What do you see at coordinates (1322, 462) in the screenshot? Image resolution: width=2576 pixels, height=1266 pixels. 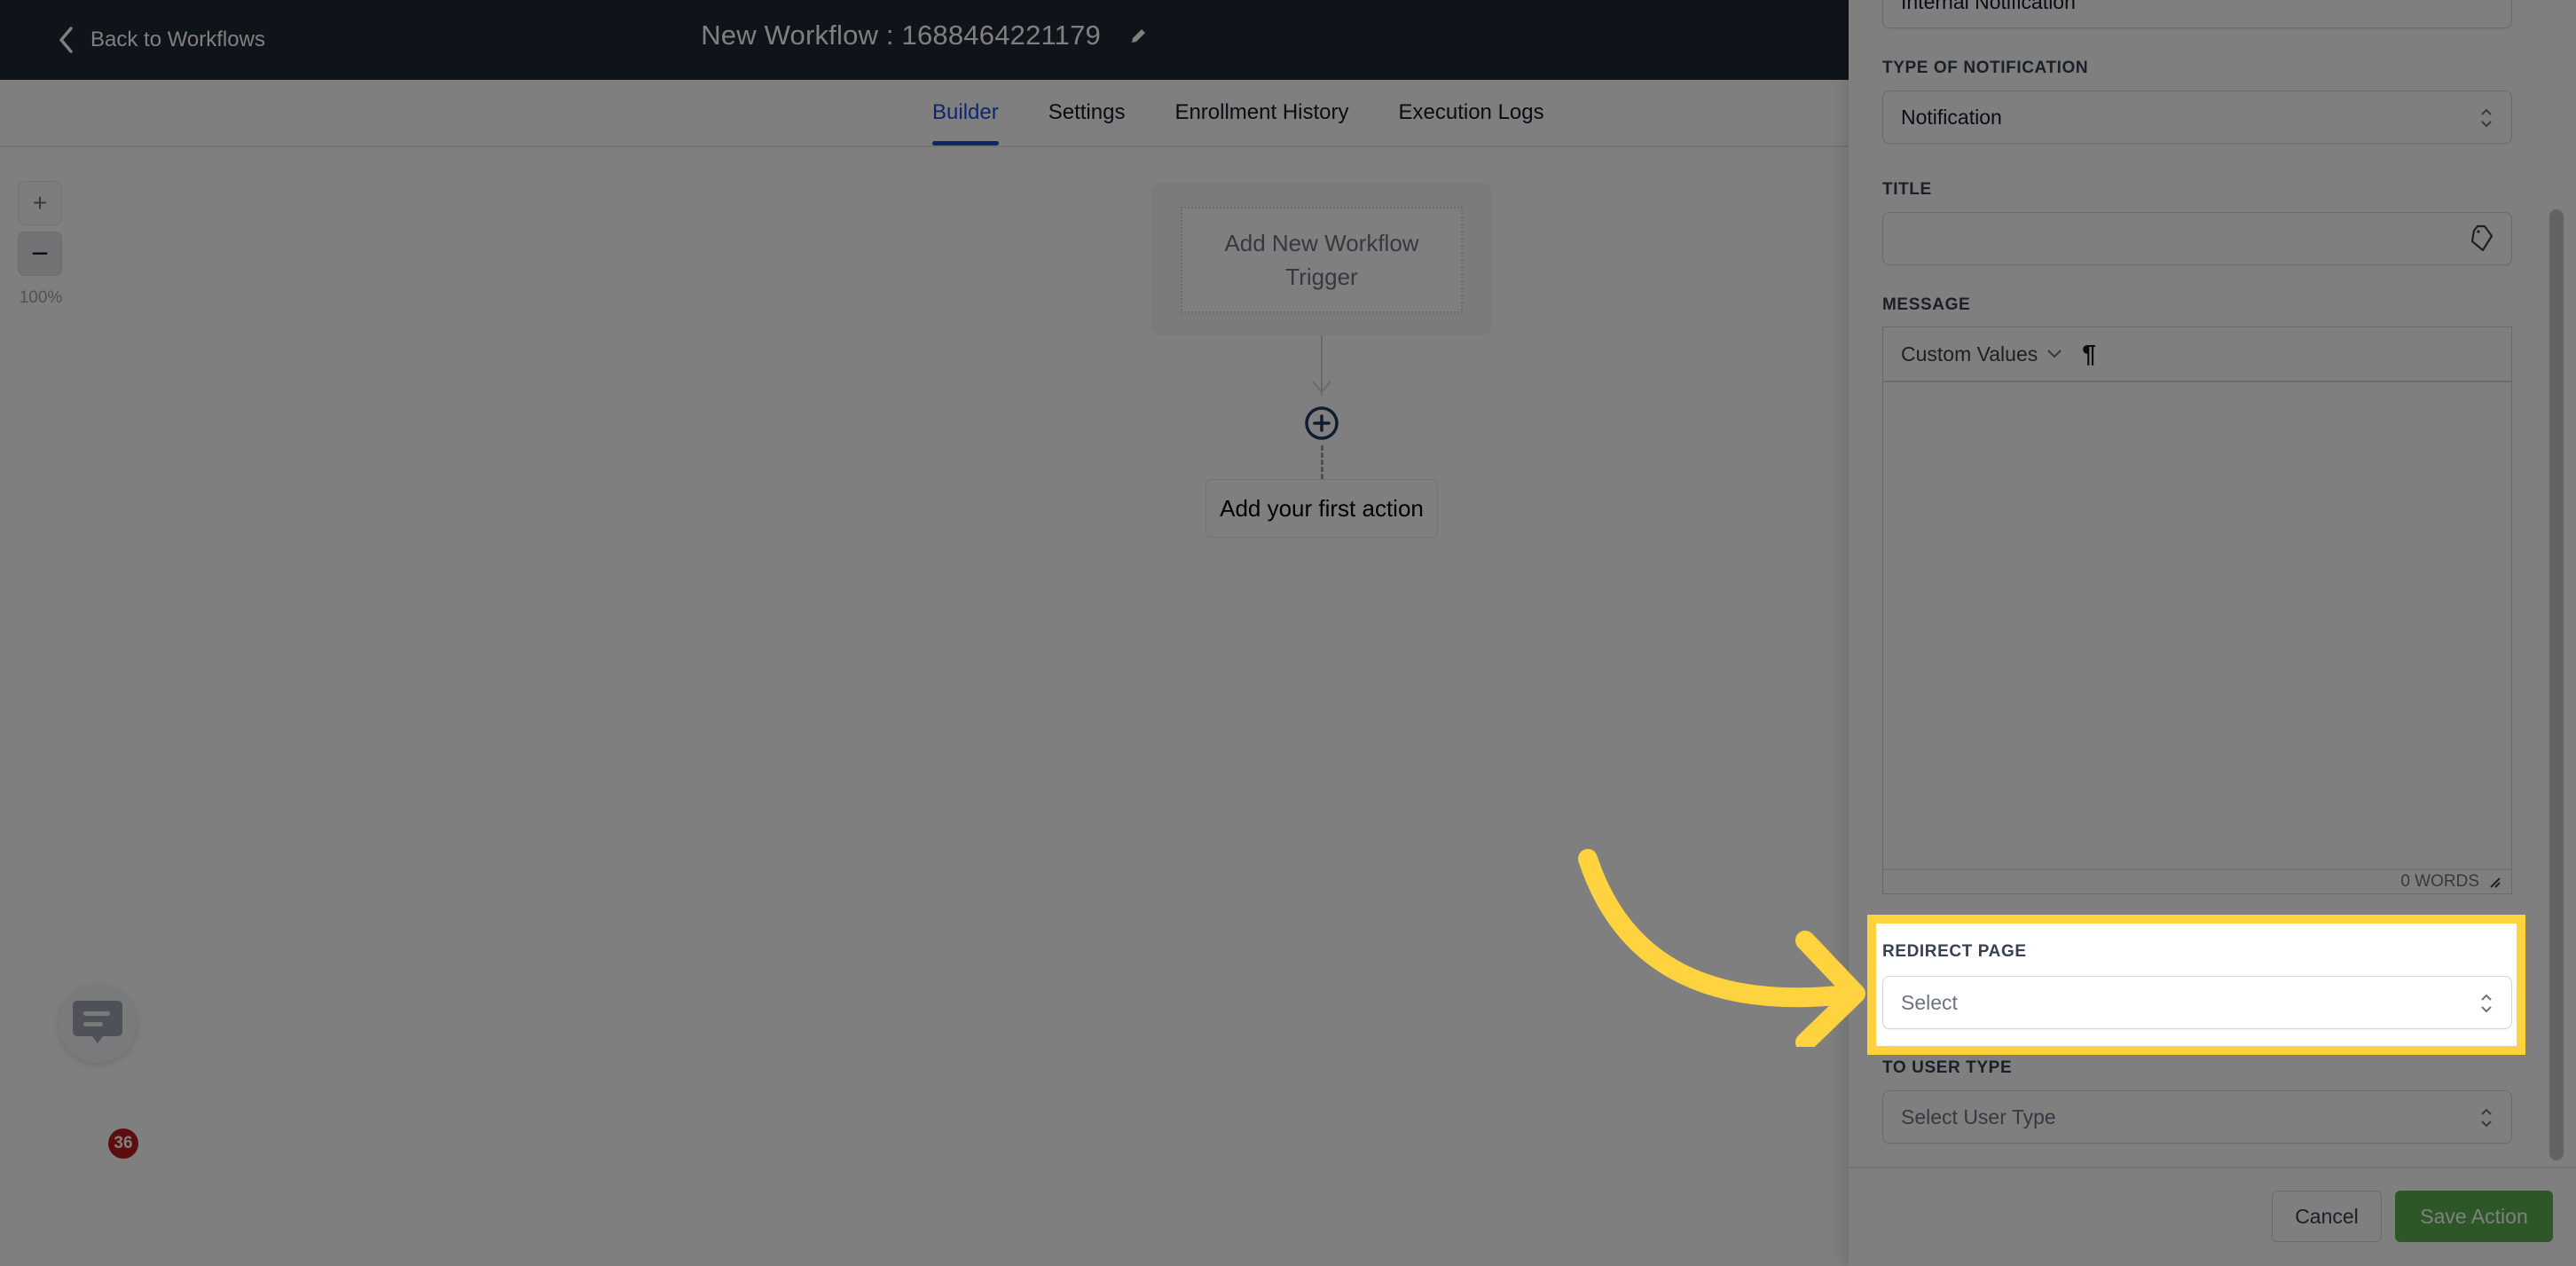 I see `dashed-connector` at bounding box center [1322, 462].